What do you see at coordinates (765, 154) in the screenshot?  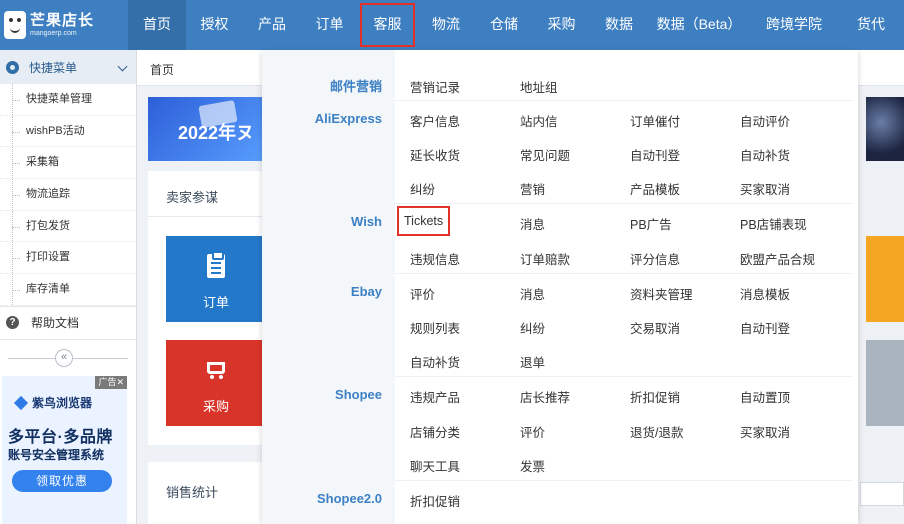 I see `menu-item-auto-restock: 自动补货` at bounding box center [765, 154].